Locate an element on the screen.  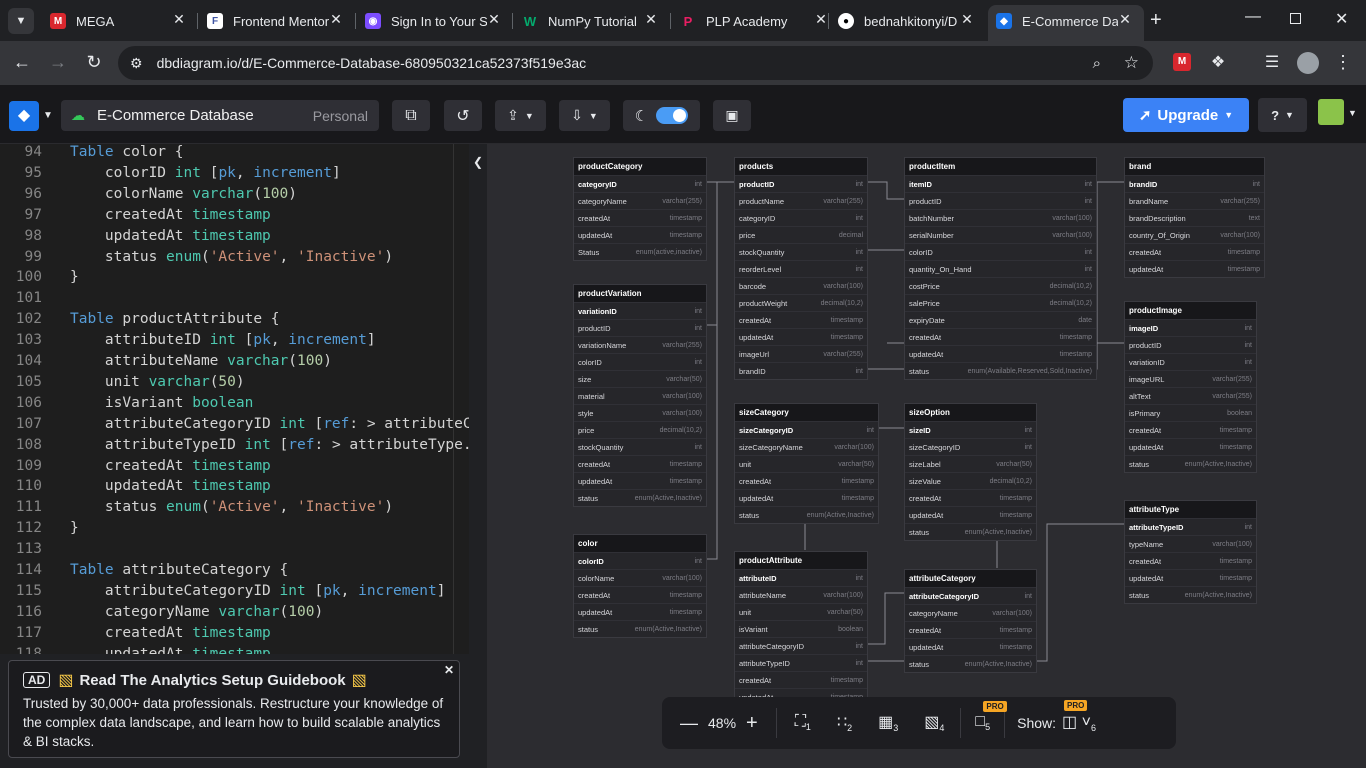
bookmark-star-icon: ☆ is located at coordinates (1131, 63).